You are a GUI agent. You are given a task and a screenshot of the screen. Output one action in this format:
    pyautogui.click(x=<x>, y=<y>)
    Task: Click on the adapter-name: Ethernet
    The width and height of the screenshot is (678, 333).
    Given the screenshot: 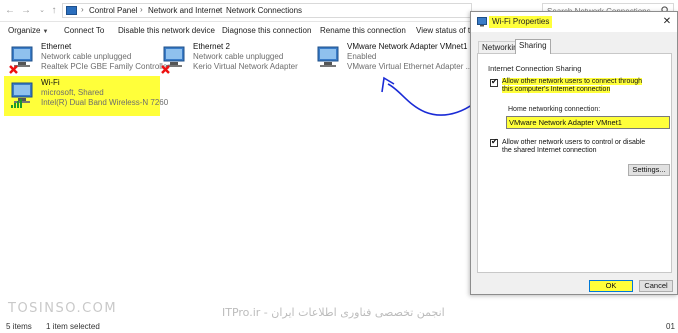 What is the action you would take?
    pyautogui.click(x=56, y=46)
    